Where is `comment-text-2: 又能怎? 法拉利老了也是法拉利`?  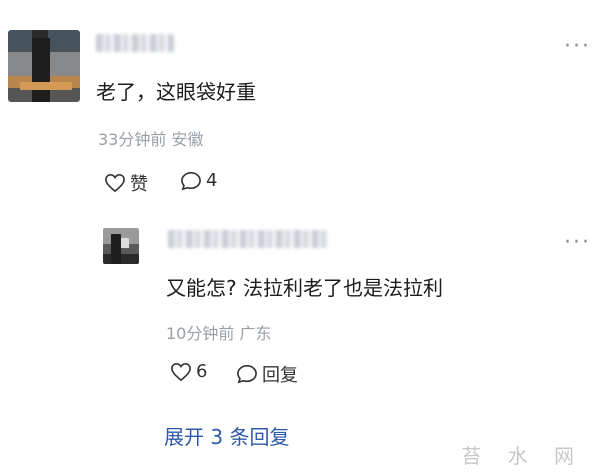
comment-text-2: 又能怎? 法拉利老了也是法拉利 is located at coordinates (304, 288).